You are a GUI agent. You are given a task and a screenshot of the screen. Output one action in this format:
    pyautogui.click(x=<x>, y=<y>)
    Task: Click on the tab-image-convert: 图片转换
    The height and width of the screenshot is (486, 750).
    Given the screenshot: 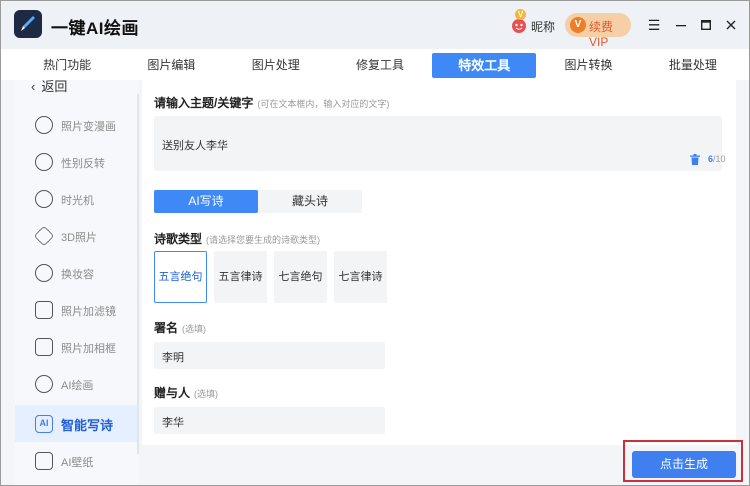 What is the action you would take?
    pyautogui.click(x=588, y=65)
    